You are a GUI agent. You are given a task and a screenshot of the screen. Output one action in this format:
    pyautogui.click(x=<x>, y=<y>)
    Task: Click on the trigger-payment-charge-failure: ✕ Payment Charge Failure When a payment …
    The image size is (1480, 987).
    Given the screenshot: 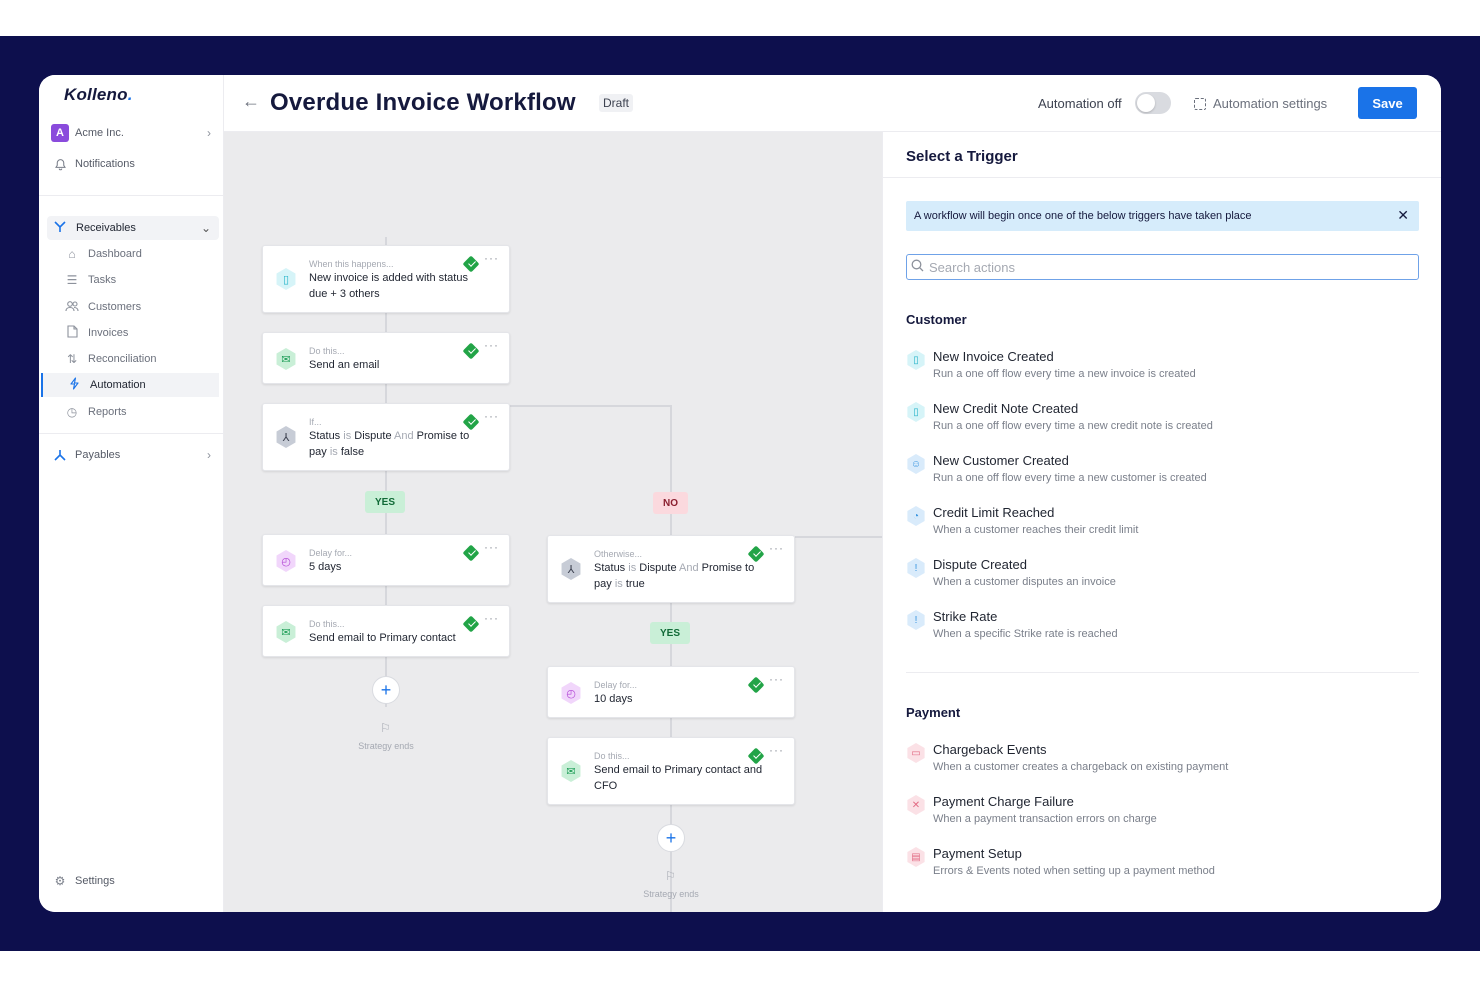 What is the action you would take?
    pyautogui.click(x=1162, y=812)
    